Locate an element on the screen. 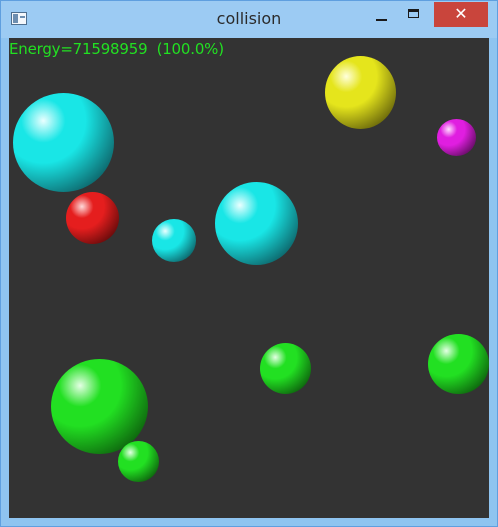  title-bar: collision ✕ is located at coordinates (249, 19).